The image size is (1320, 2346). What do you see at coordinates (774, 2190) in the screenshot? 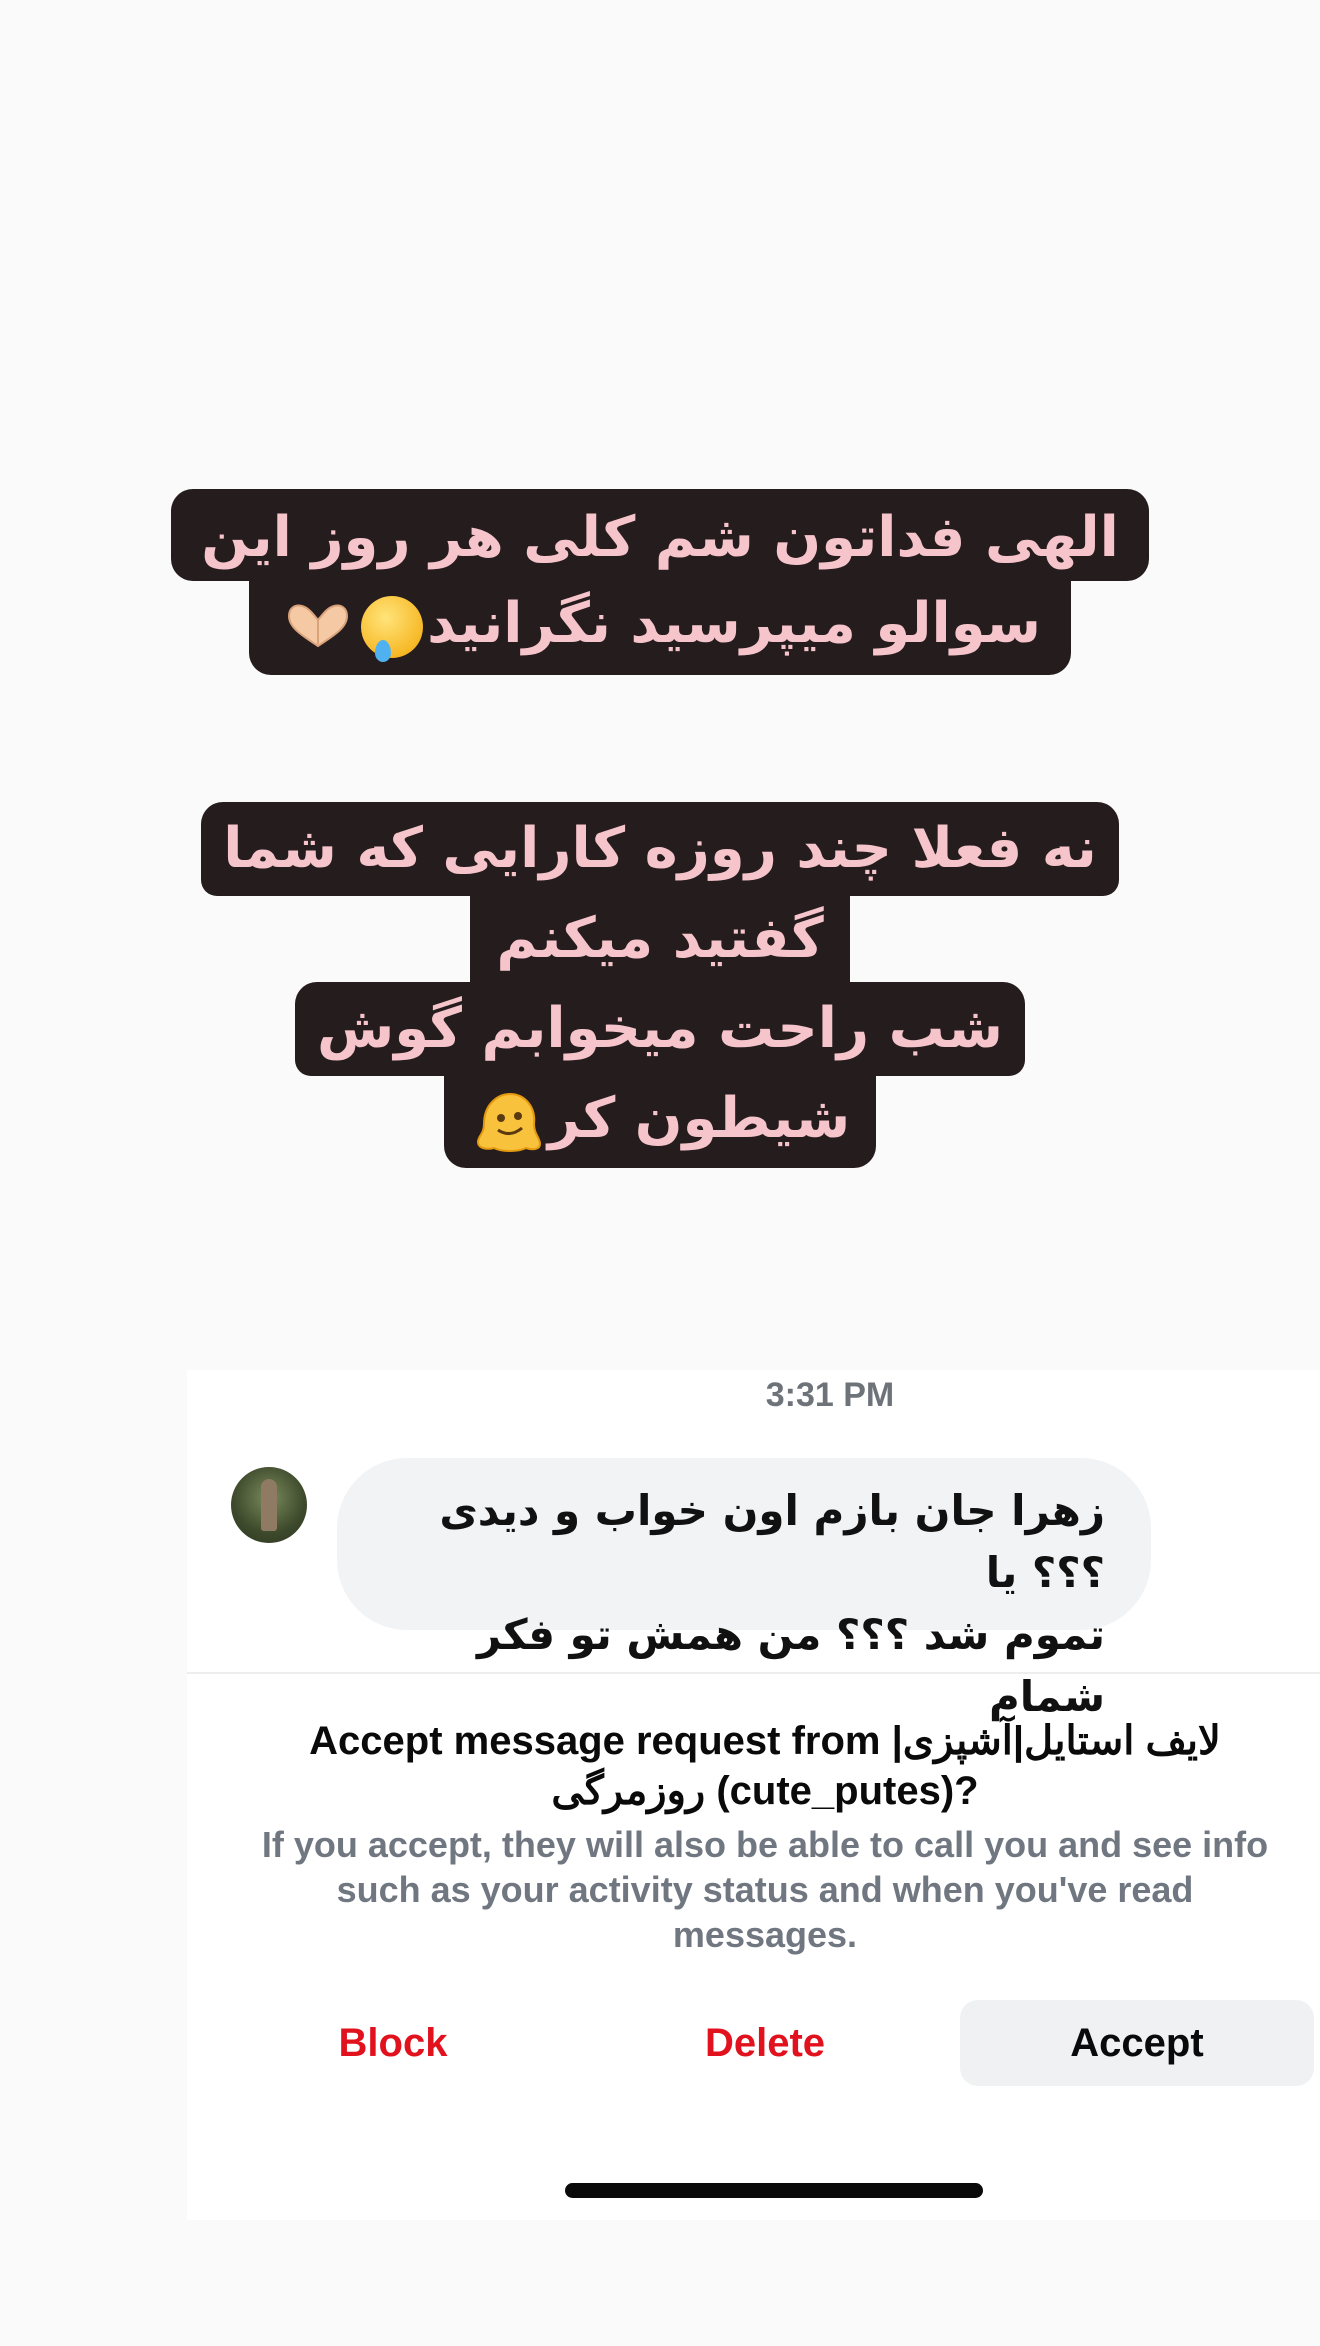
I see `home-indicator` at bounding box center [774, 2190].